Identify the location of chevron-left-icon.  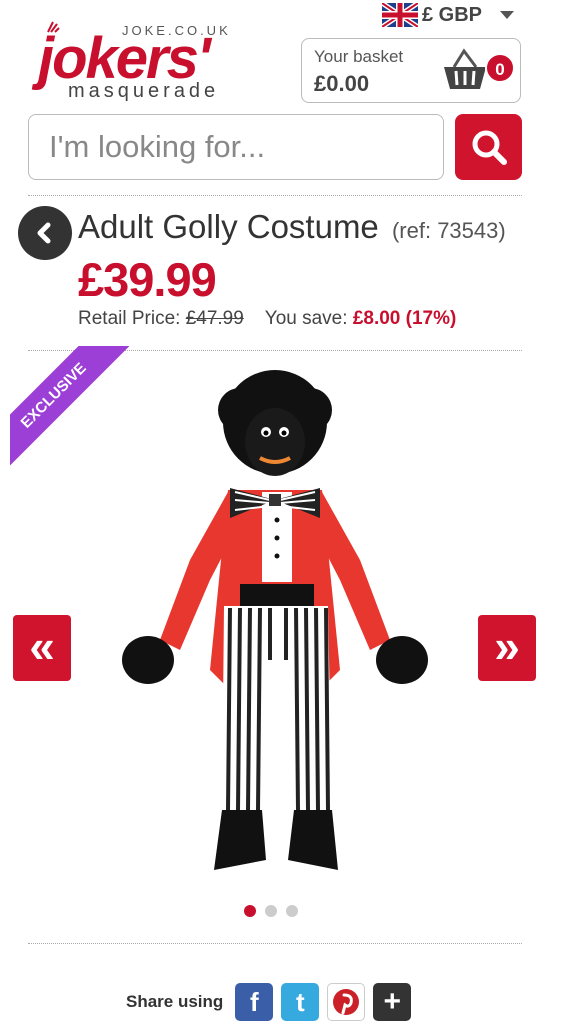
(44, 233).